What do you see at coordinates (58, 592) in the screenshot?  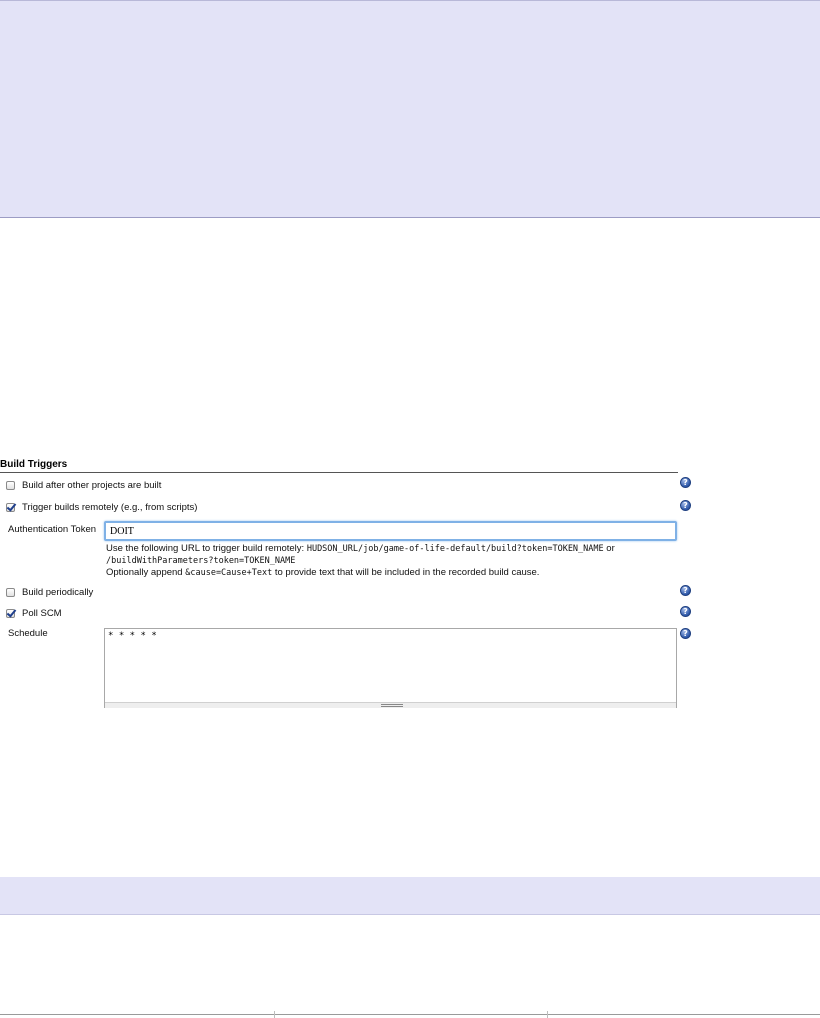 I see `build-periodically-label: Build periodically` at bounding box center [58, 592].